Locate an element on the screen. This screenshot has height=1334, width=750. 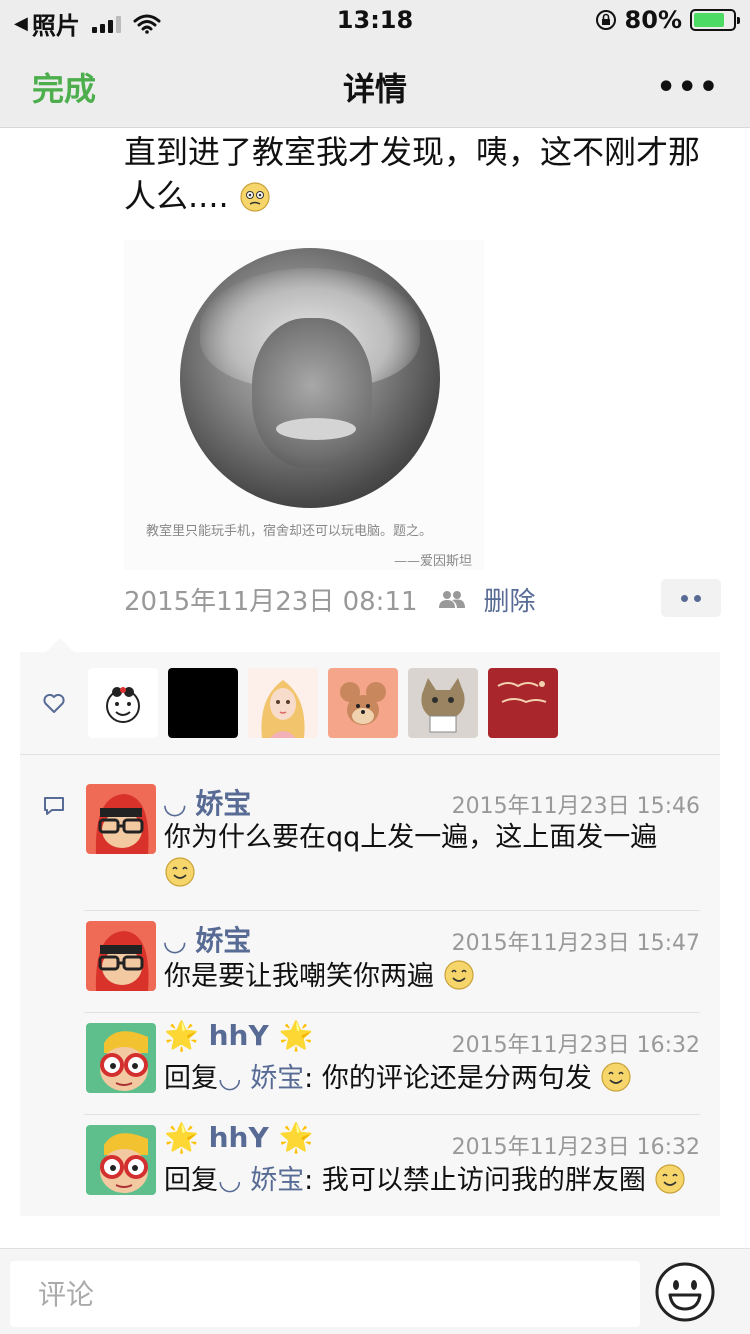
action-menu-button is located at coordinates (691, 598).